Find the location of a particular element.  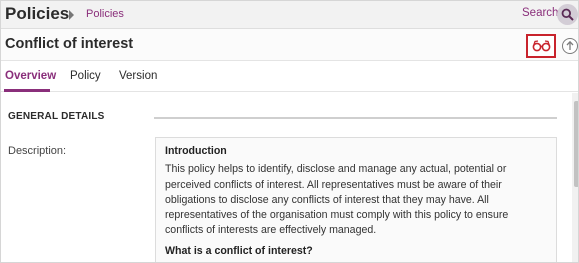

search-icon is located at coordinates (567, 14).